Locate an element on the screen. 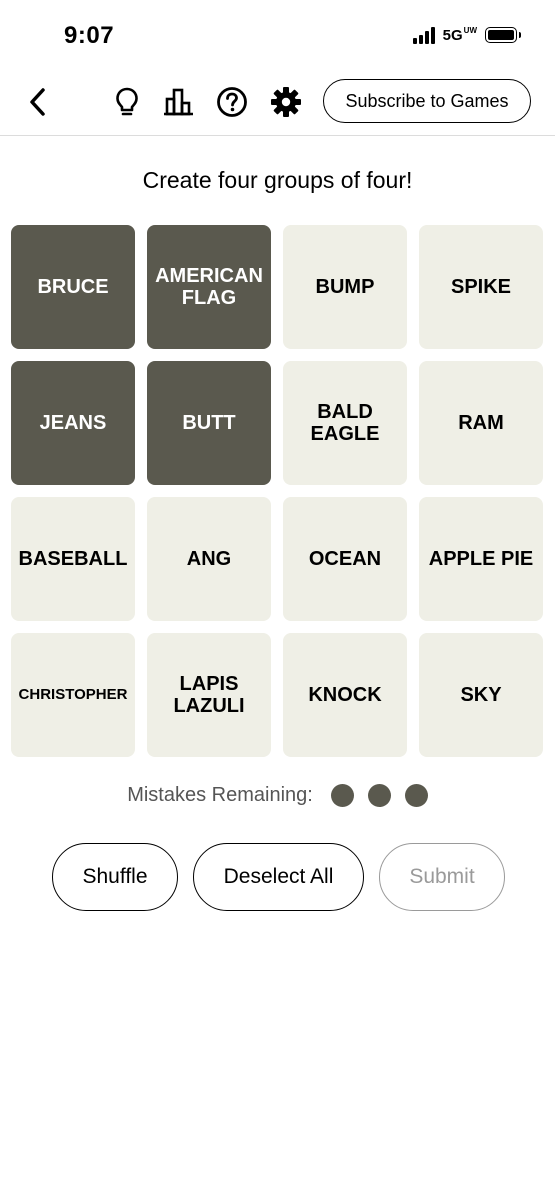 This screenshot has height=1200, width=555. stats-button is located at coordinates (179, 102).